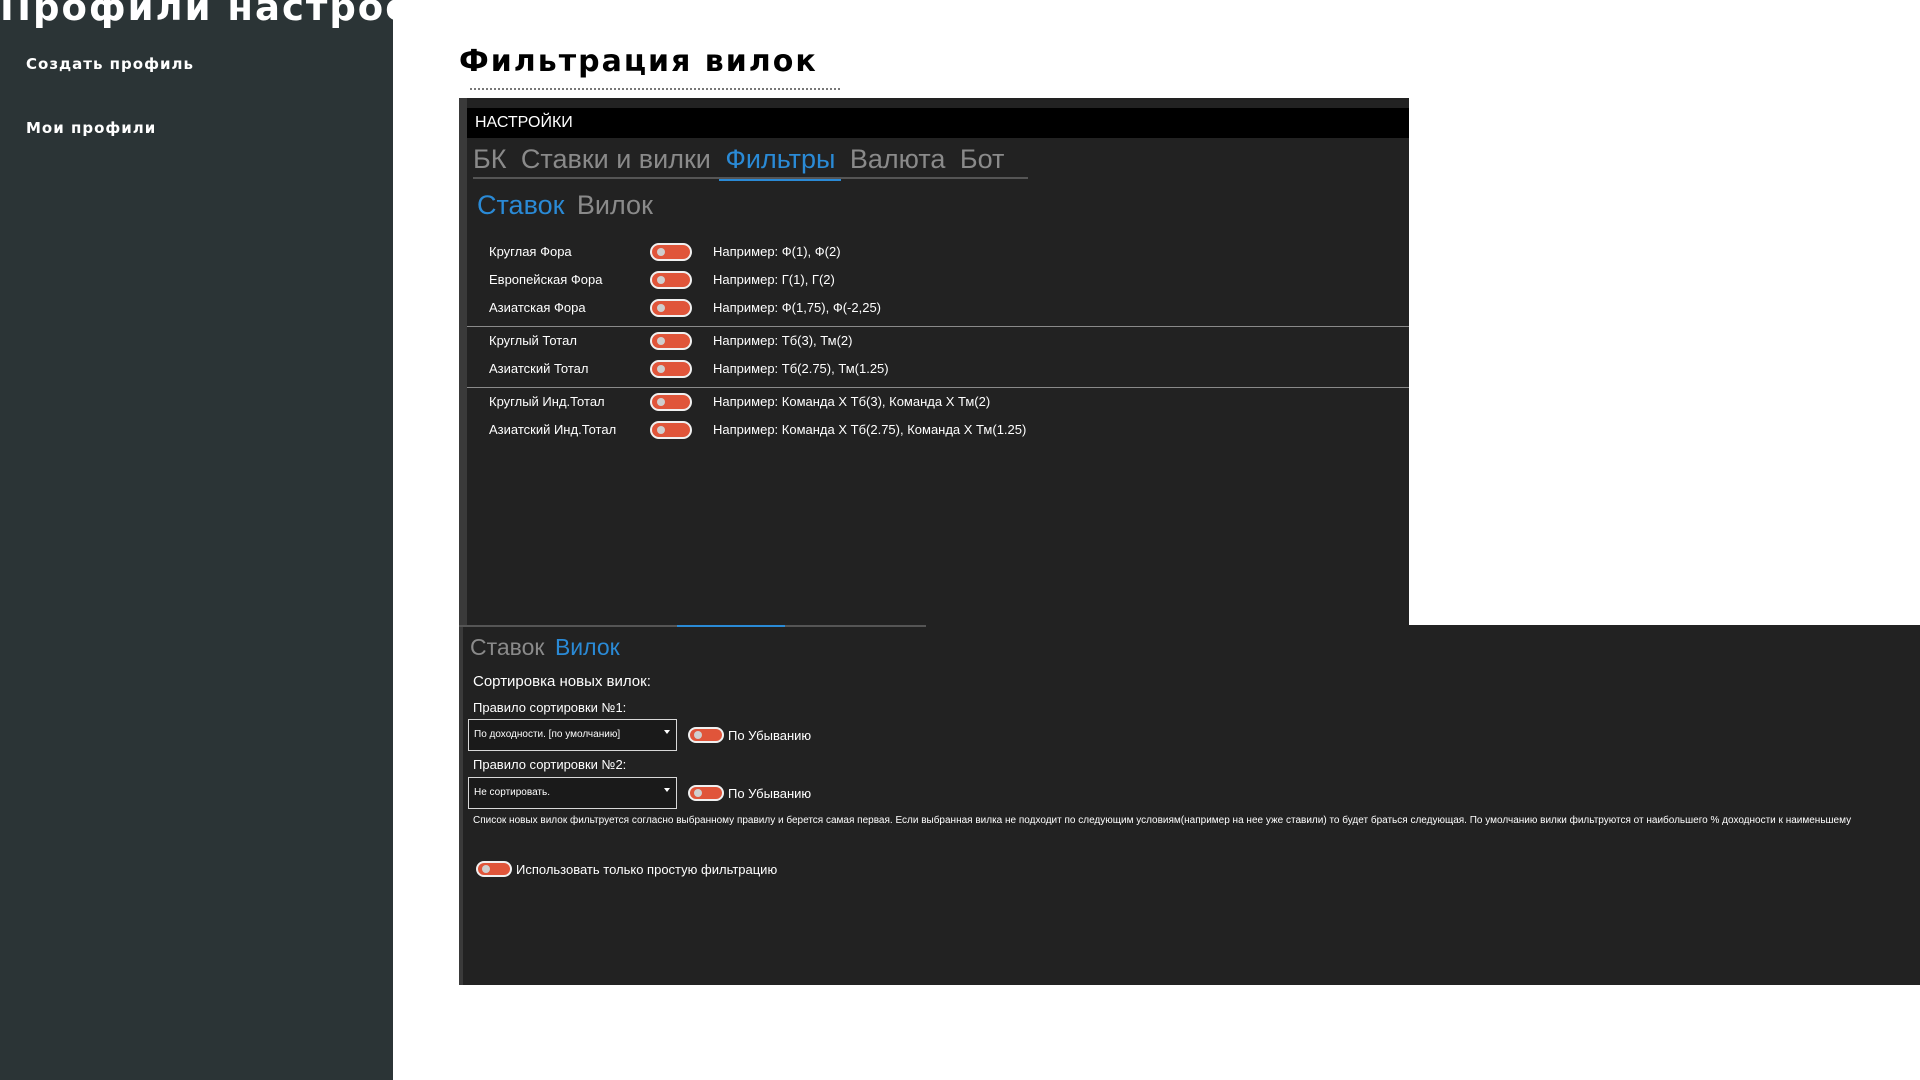  I want to click on rule2-toggle-label: По Убыванию, so click(770, 793).